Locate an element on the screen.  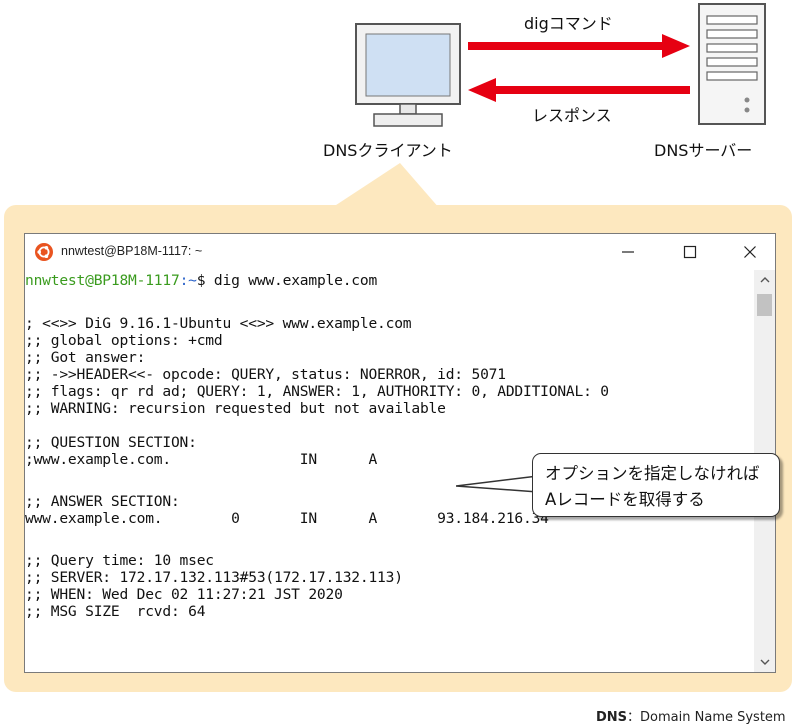
prompt-user: nnwtest@BP18M-1117 is located at coordinates (102, 280).